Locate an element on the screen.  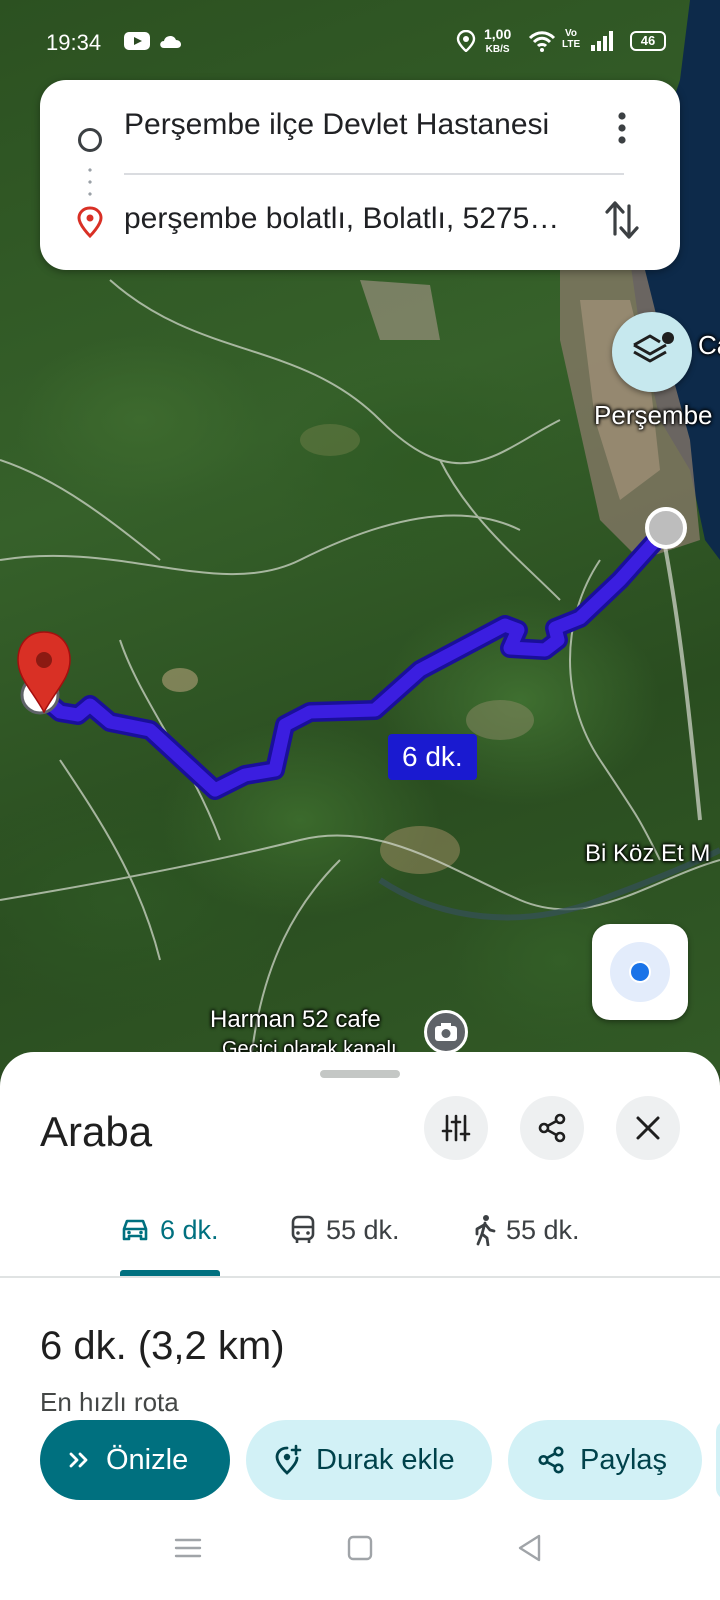
tab-transit: 55 dk. is located at coordinates (345, 1230).